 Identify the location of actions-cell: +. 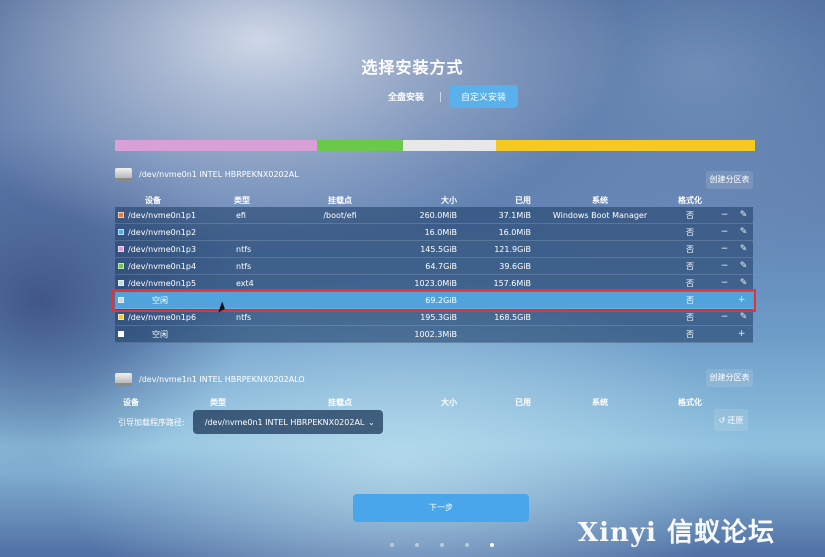
(734, 334).